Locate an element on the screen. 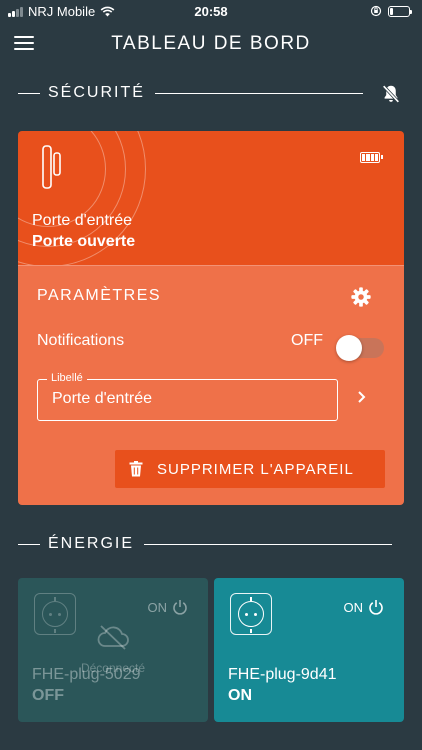  door-sensor-icon is located at coordinates (51, 167).